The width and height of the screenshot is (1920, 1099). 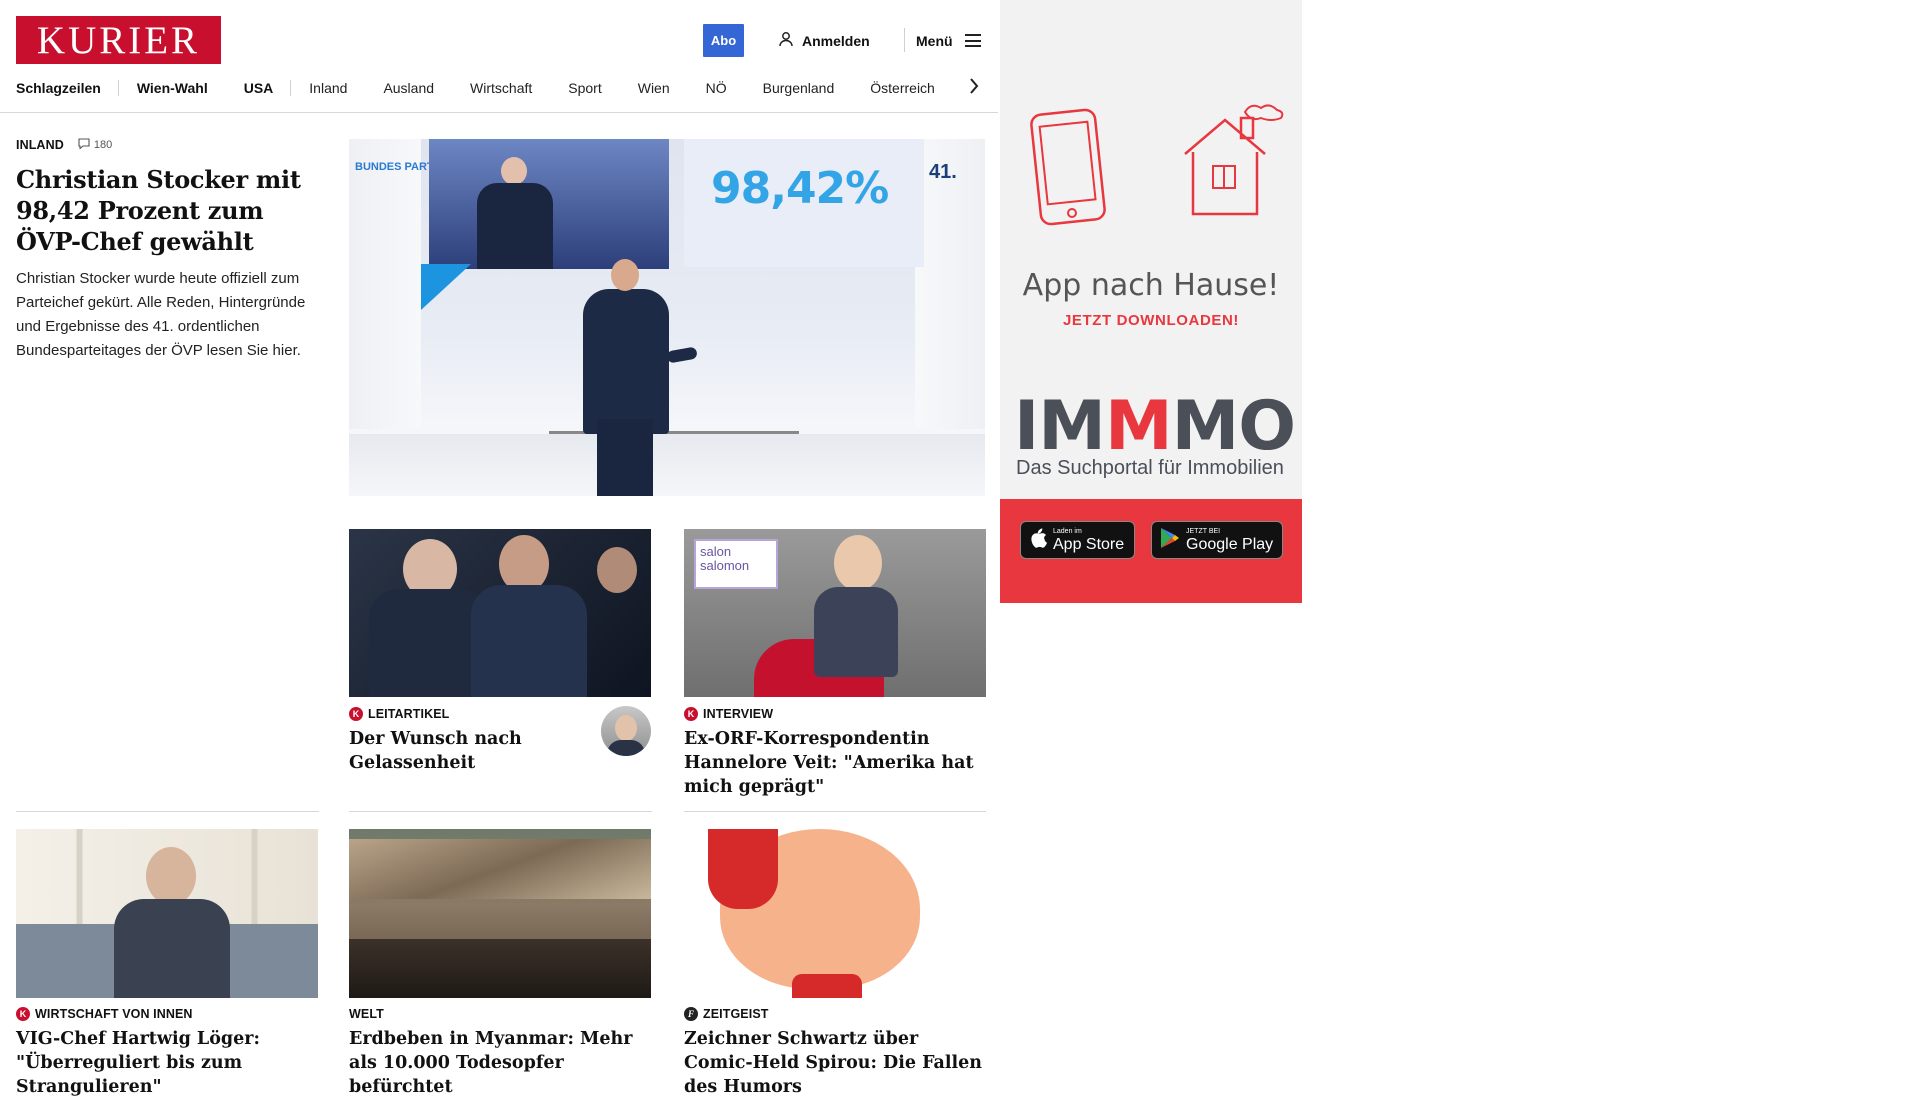 I want to click on salon-logo: salon salomon, so click(x=736, y=564).